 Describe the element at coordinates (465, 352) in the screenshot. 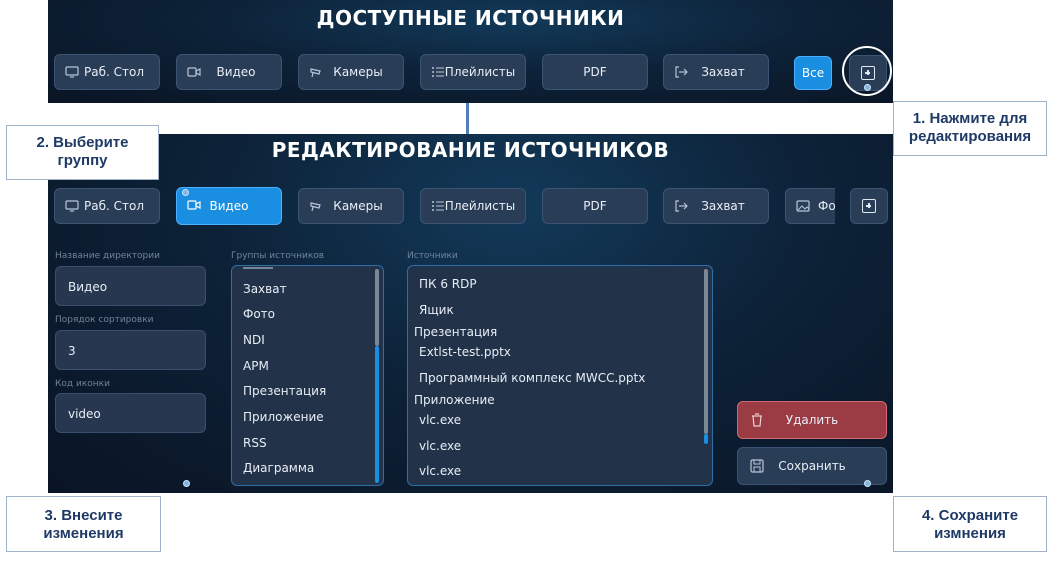

I see `source-item: Extlst-test.pptx` at that location.